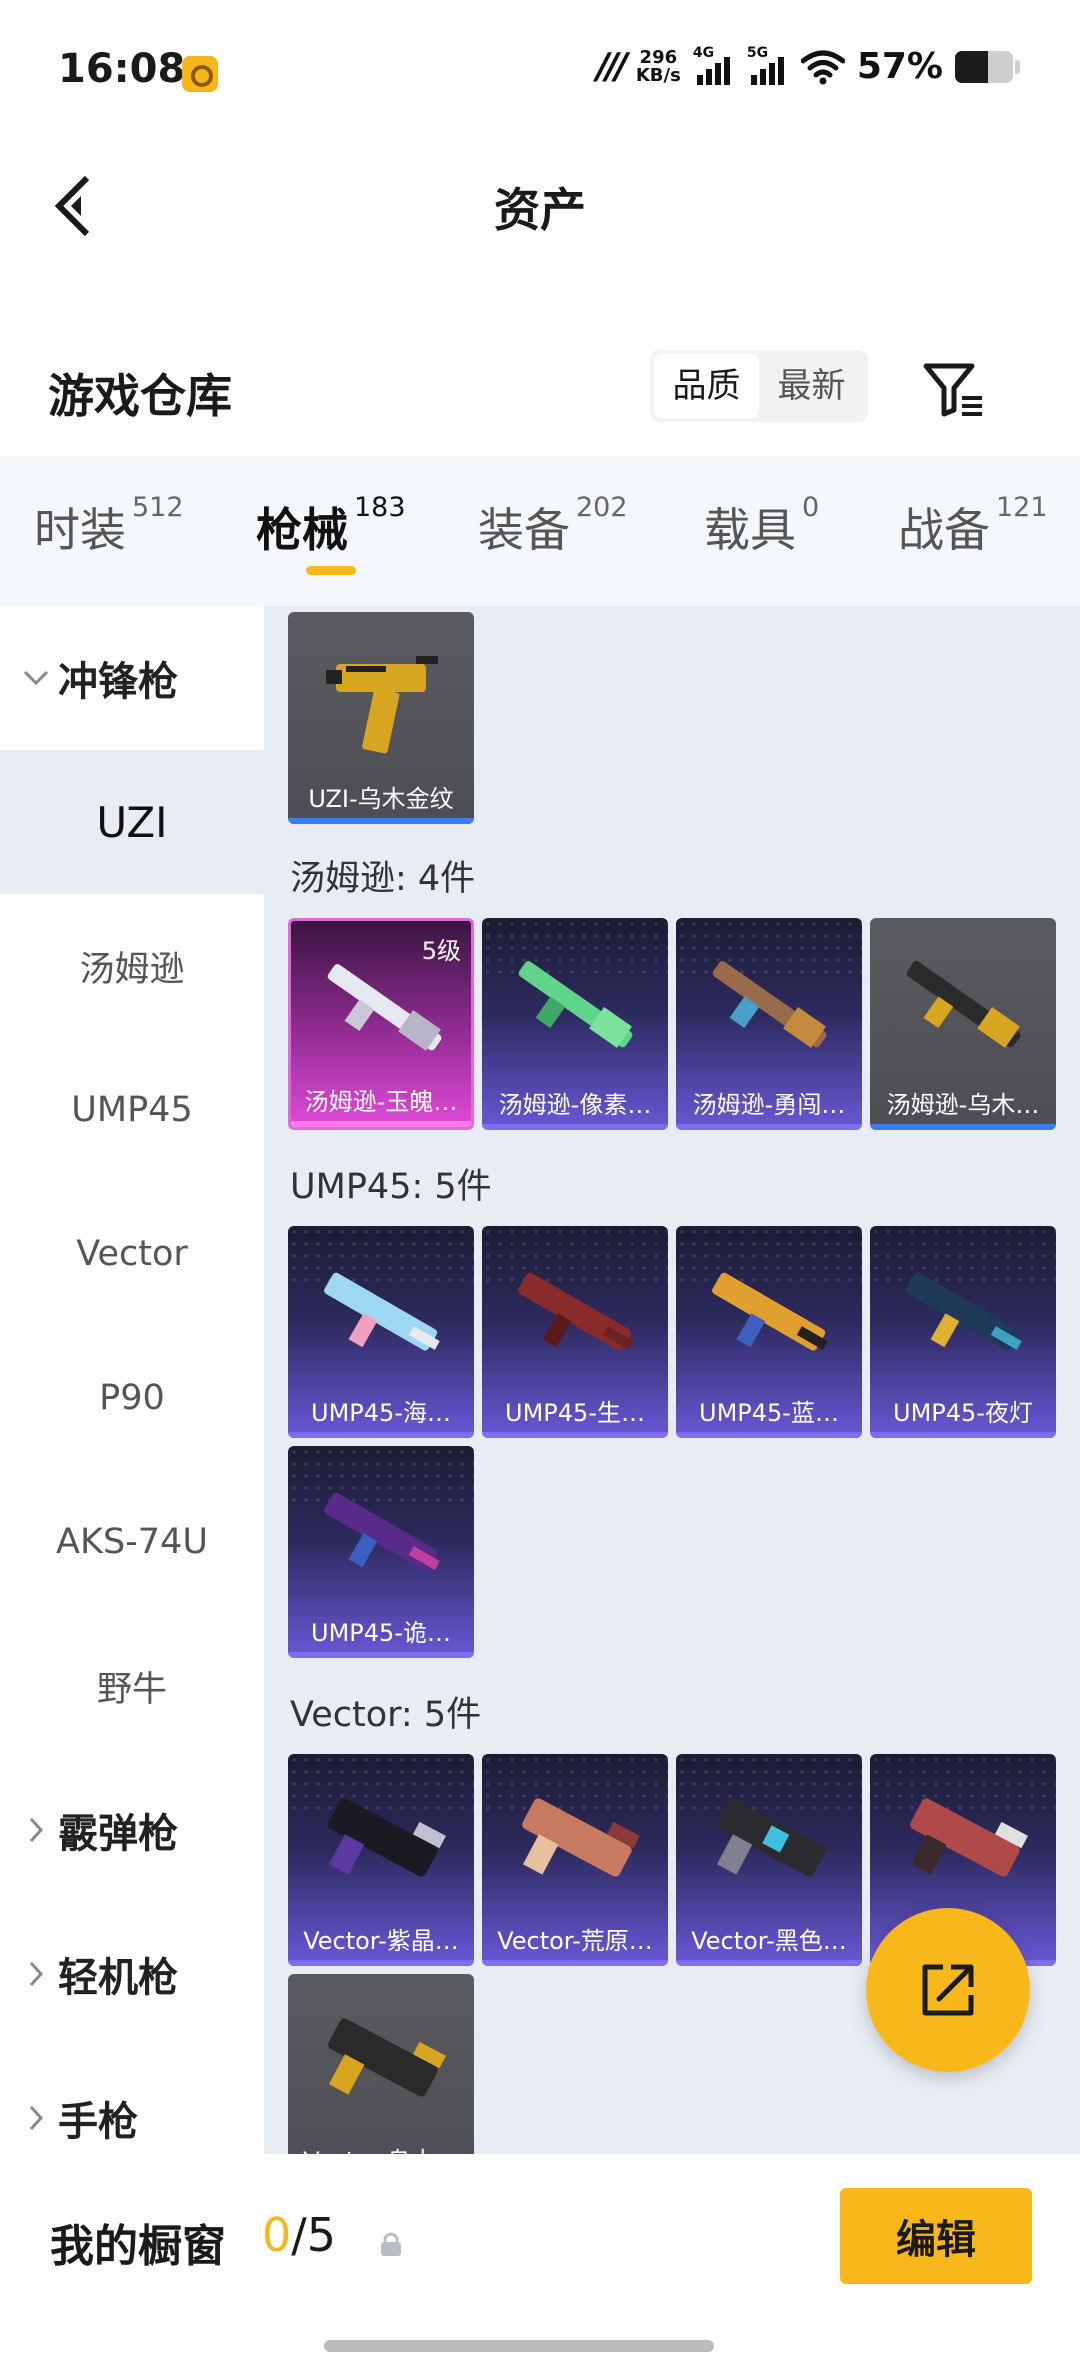 The width and height of the screenshot is (1080, 2375). Describe the element at coordinates (973, 526) in the screenshot. I see `tab-supplies: 战备 121` at that location.